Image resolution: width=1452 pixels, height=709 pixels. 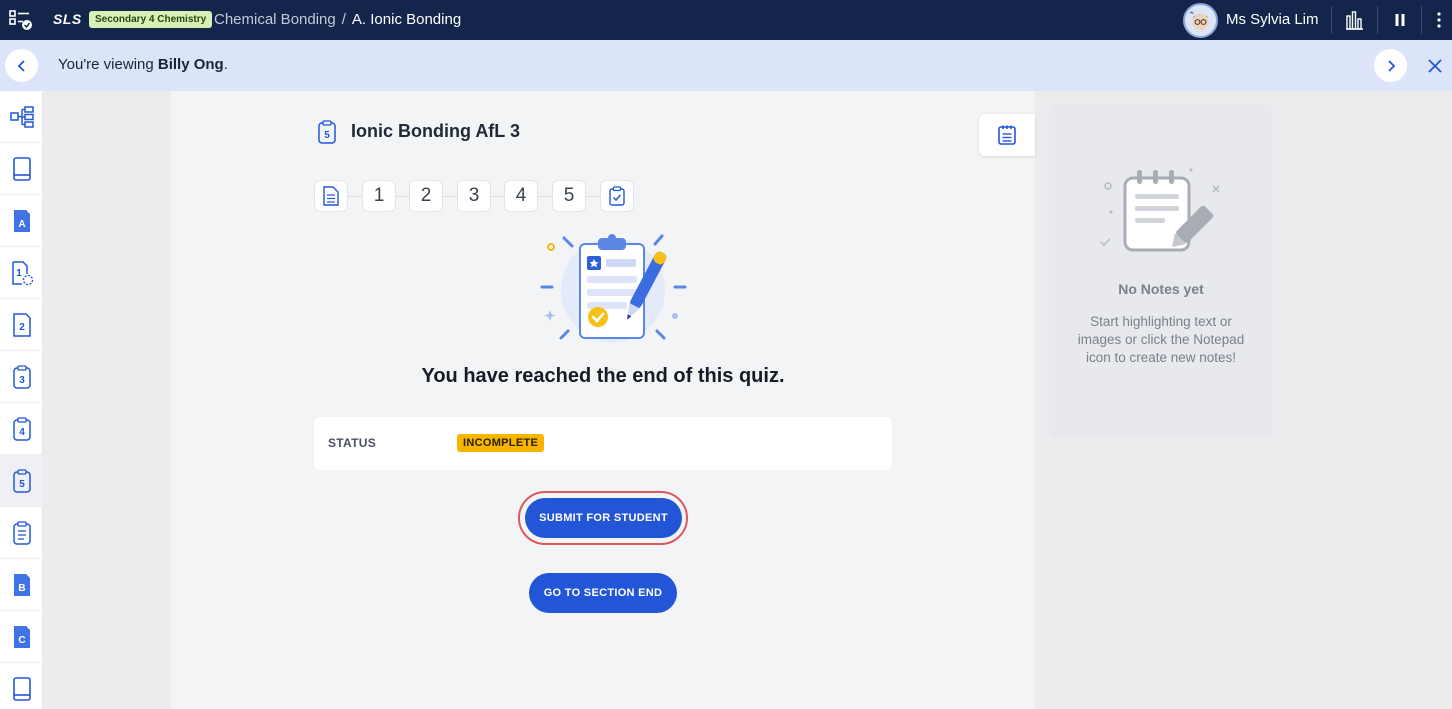 I want to click on chevron-right-icon, so click(x=1391, y=65).